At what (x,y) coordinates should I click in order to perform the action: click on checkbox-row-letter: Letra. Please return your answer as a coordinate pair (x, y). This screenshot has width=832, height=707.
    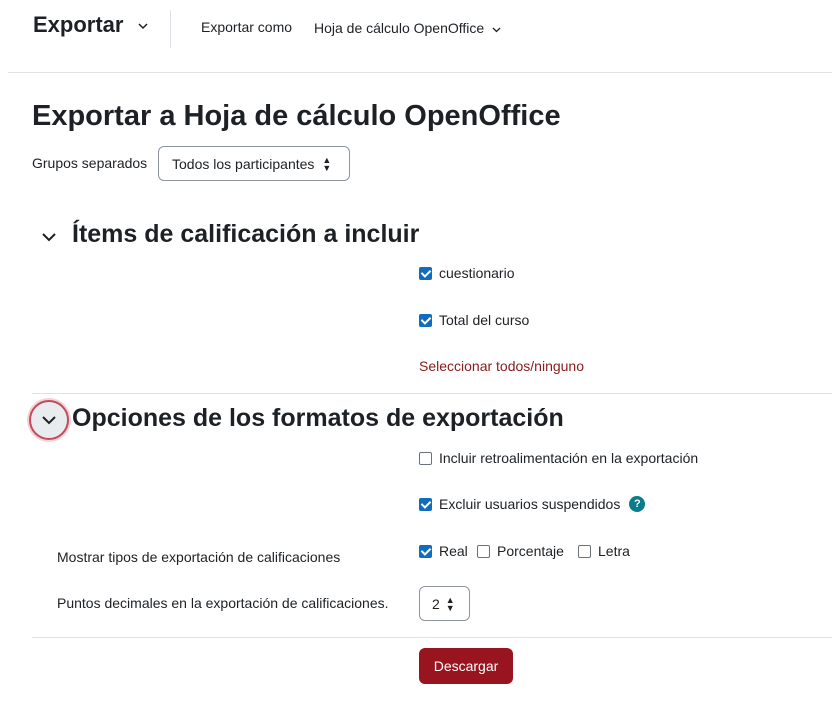
    Looking at the image, I should click on (604, 551).